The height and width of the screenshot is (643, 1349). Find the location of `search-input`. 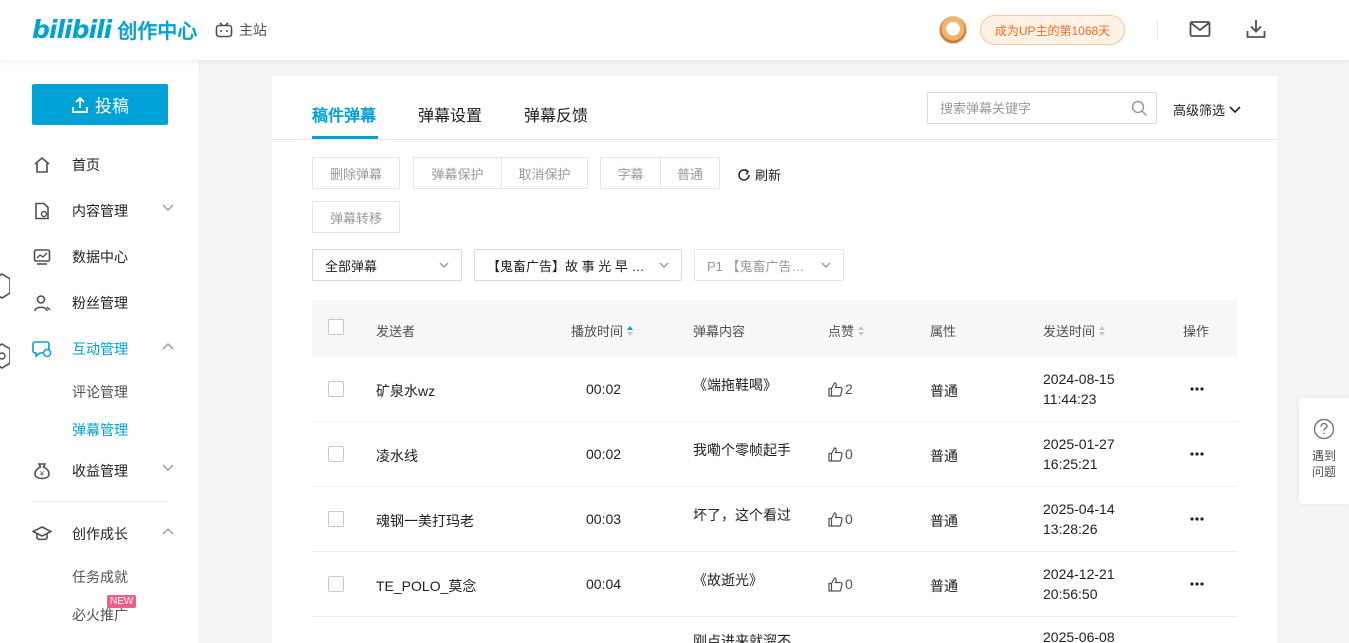

search-input is located at coordinates (1023, 108).